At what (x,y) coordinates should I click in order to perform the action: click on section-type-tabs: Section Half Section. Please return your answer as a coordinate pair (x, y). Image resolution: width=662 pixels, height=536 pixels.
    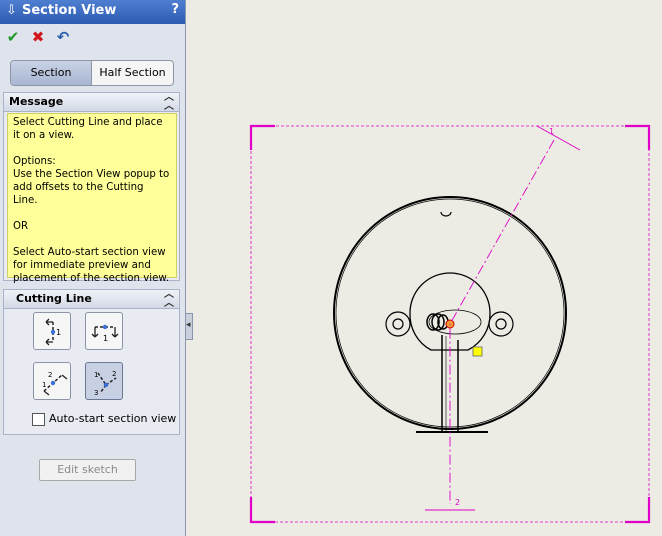
    Looking at the image, I should click on (92, 73).